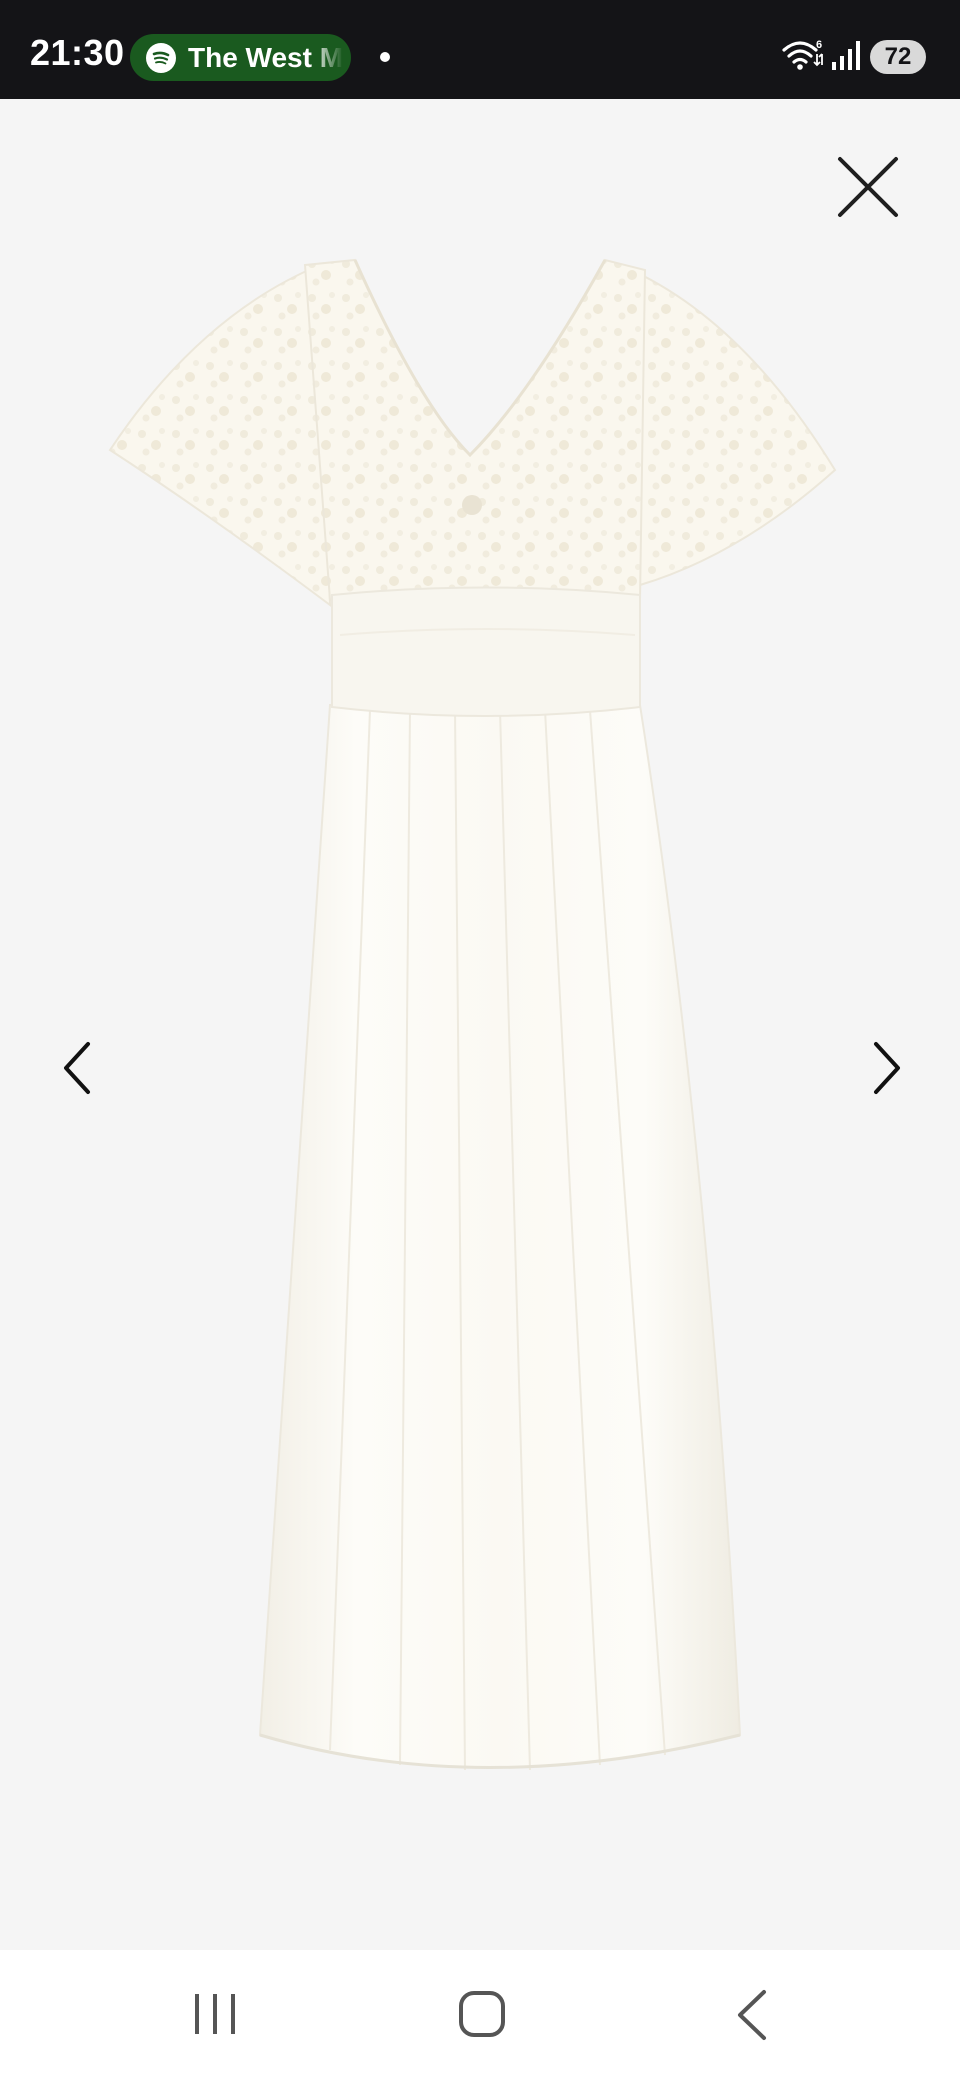 The height and width of the screenshot is (2080, 960). I want to click on recents-icon, so click(215, 2014).